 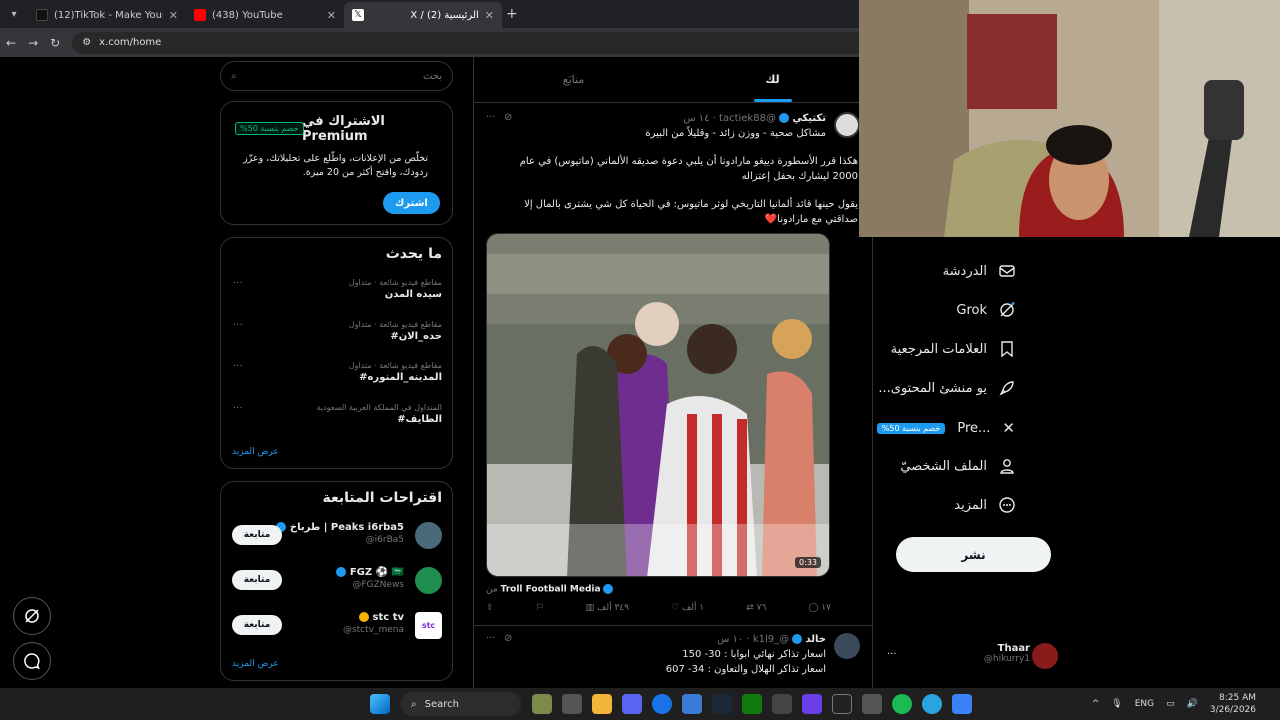 What do you see at coordinates (32, 616) in the screenshot?
I see `grok-floating-button` at bounding box center [32, 616].